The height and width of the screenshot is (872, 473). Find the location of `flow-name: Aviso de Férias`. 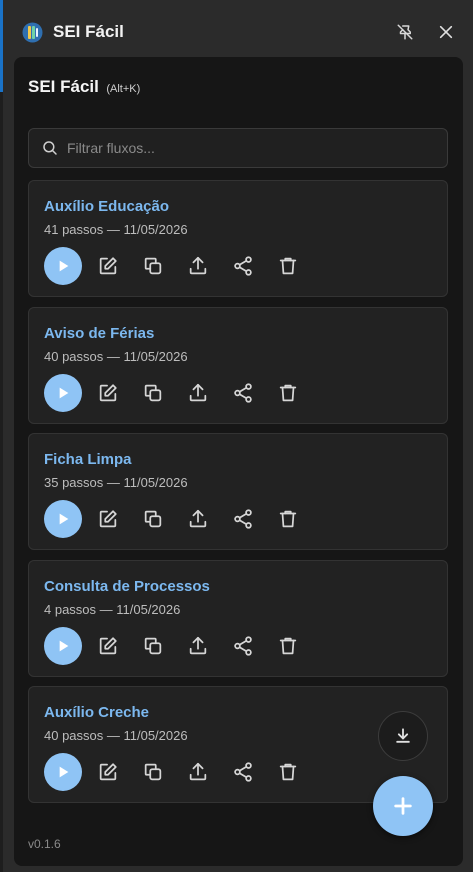

flow-name: Aviso de Férias is located at coordinates (99, 333).